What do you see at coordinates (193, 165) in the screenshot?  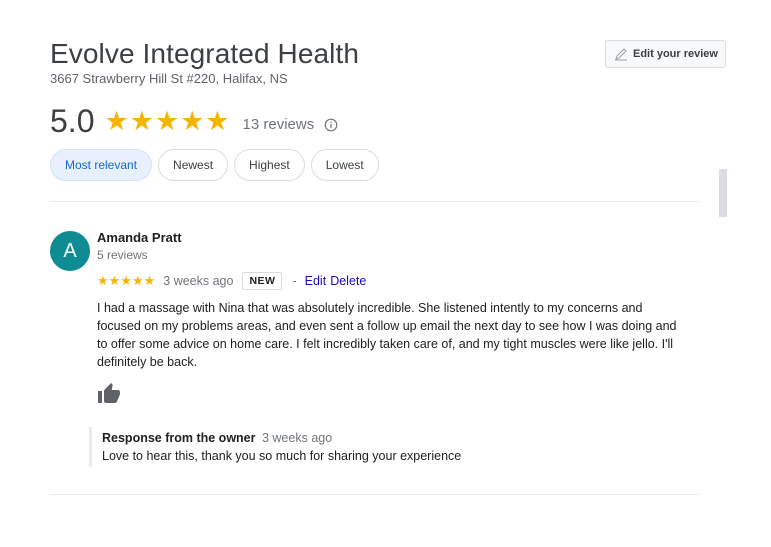 I see `chip-newest: Newest` at bounding box center [193, 165].